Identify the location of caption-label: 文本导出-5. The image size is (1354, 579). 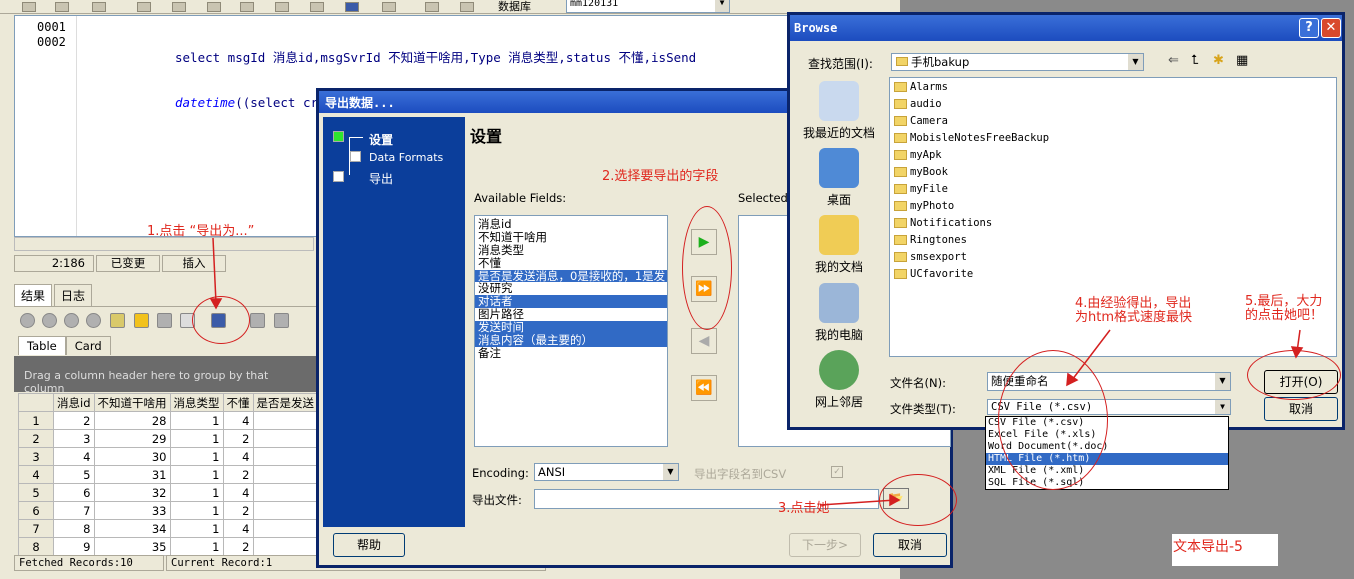
(1225, 550).